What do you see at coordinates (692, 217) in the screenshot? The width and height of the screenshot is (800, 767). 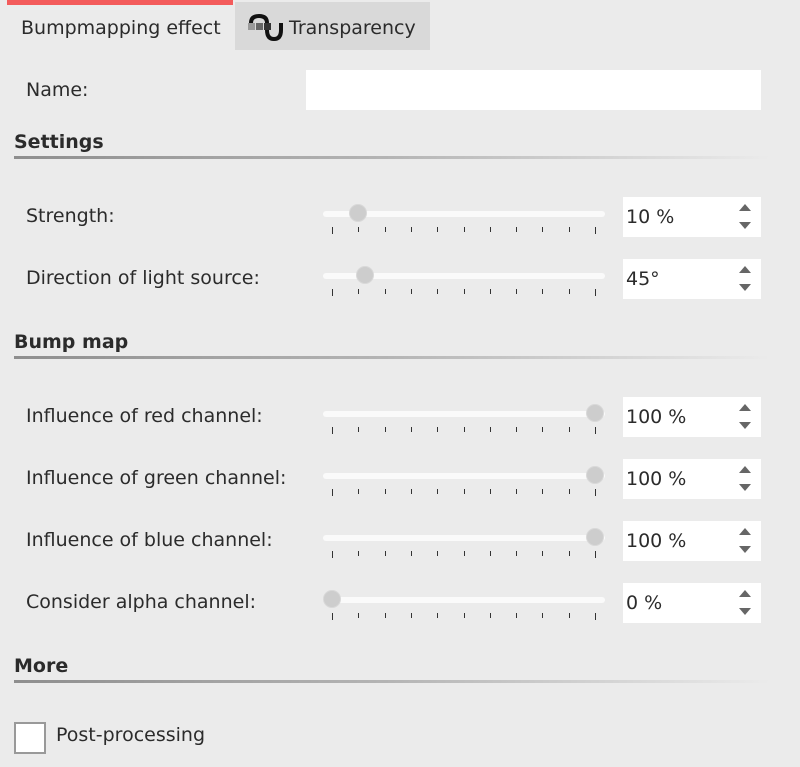 I see `strength-spinbox: 10 %` at bounding box center [692, 217].